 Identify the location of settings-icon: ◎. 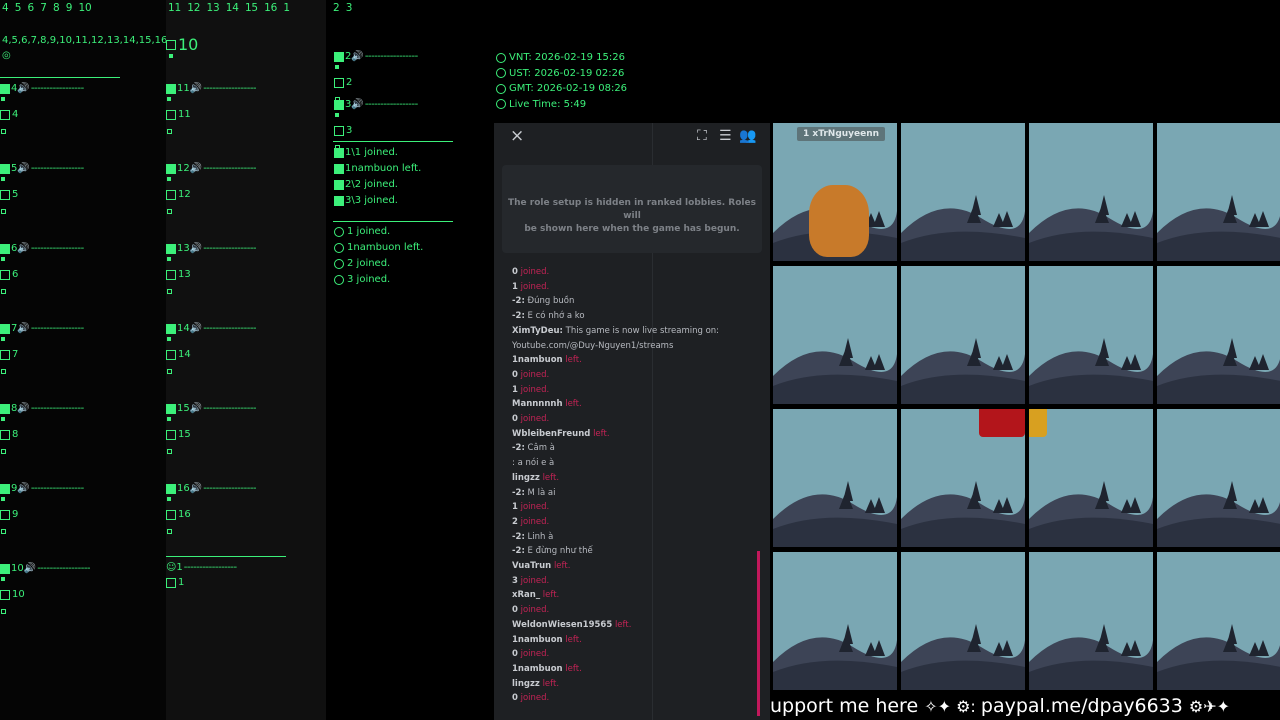
(6, 55).